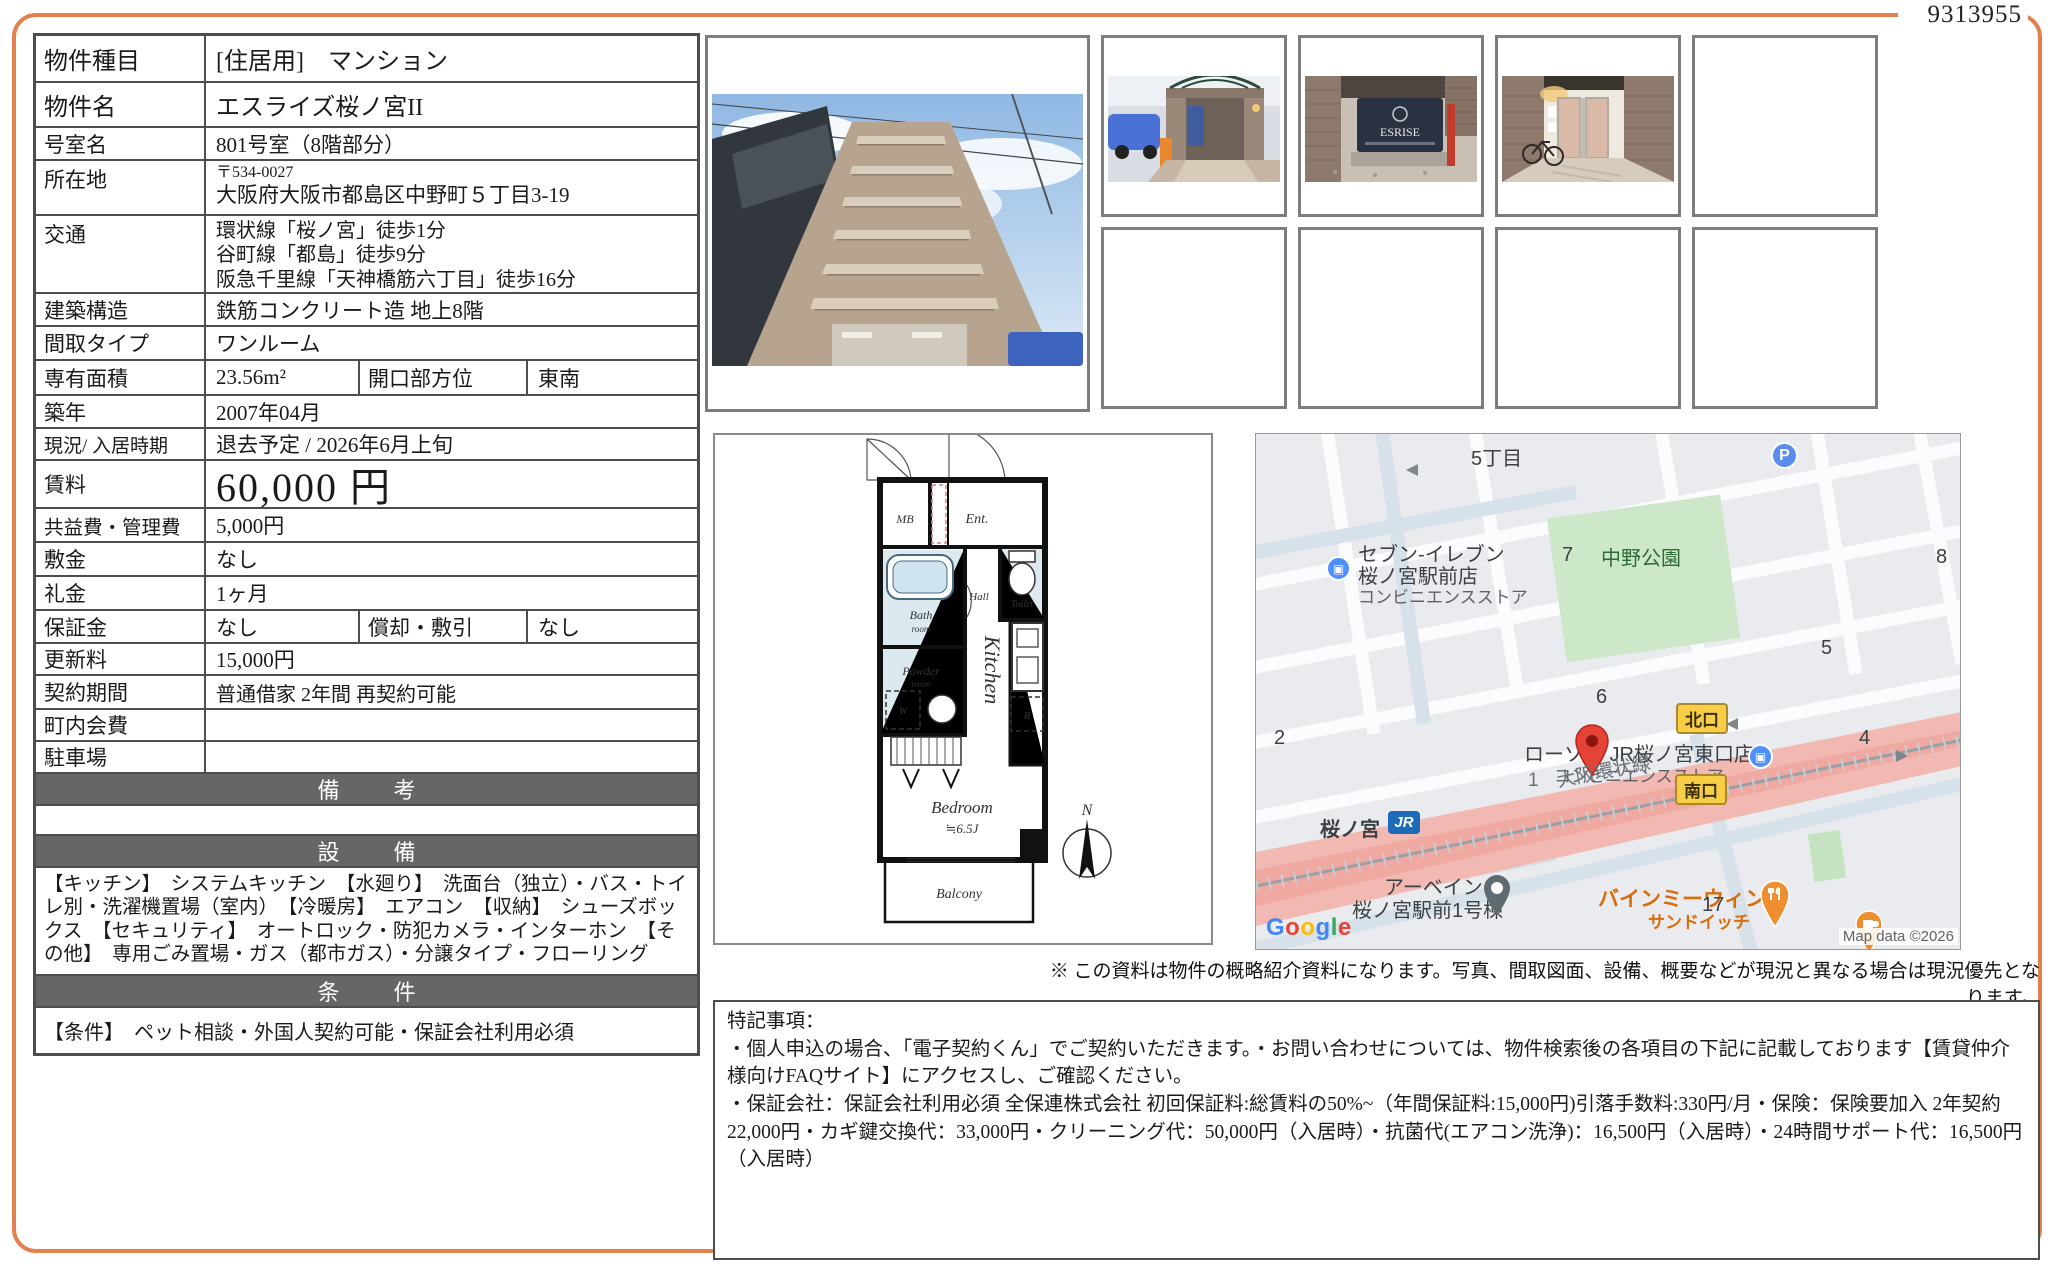 Image resolution: width=2056 pixels, height=1265 pixels. I want to click on svg-text: ESRISE, so click(1400, 132).